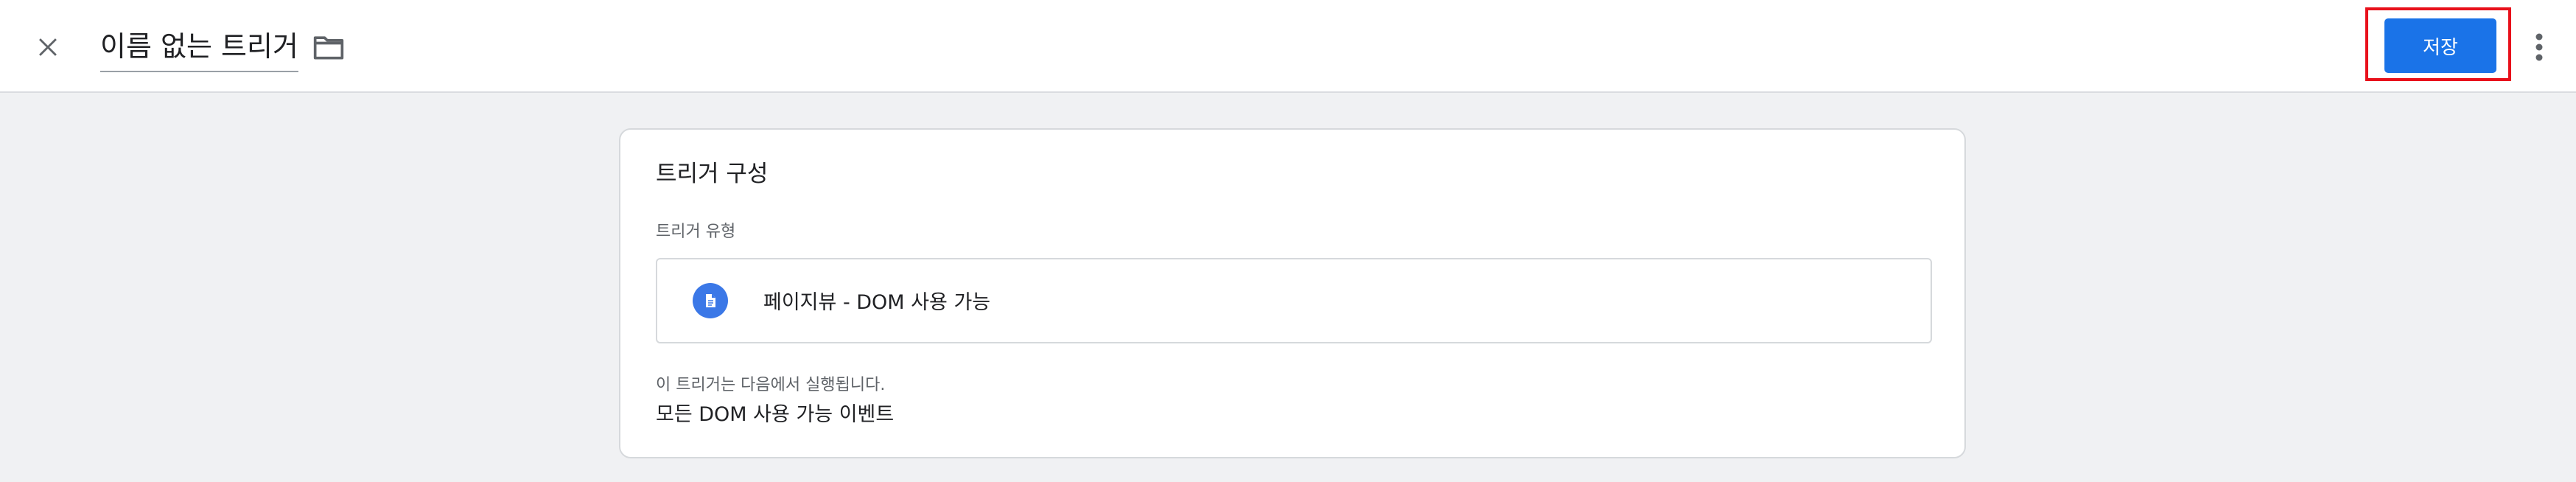 This screenshot has height=482, width=2576. I want to click on fires-on-label: 이 트리거는 다음에서 실행됩니다., so click(771, 385).